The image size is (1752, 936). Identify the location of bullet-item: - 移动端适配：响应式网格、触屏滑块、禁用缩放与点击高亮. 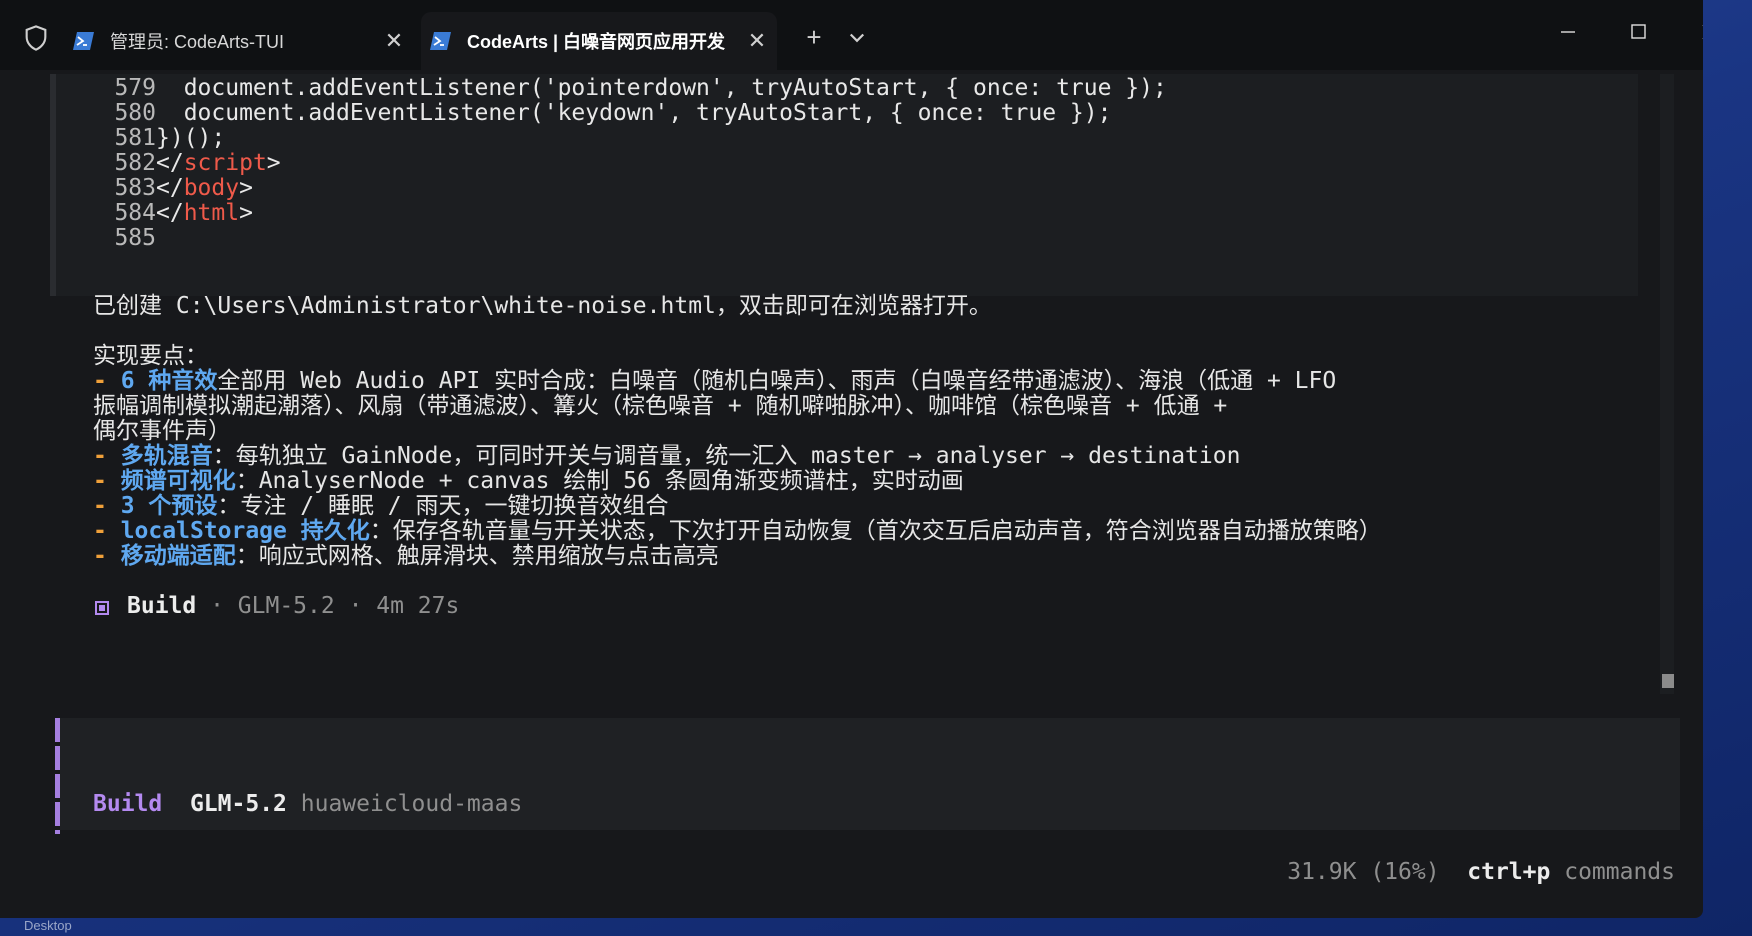
(406, 556).